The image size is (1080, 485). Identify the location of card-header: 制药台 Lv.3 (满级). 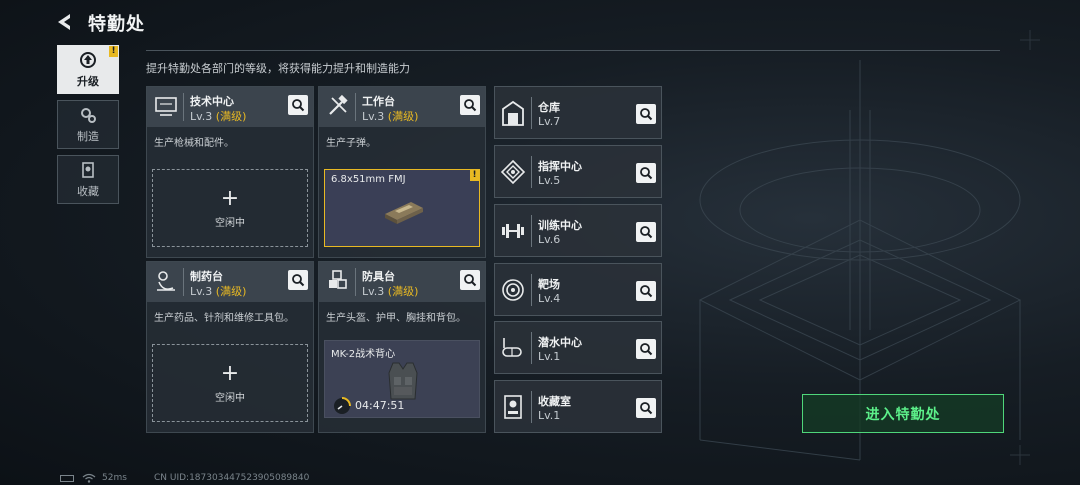
(230, 282).